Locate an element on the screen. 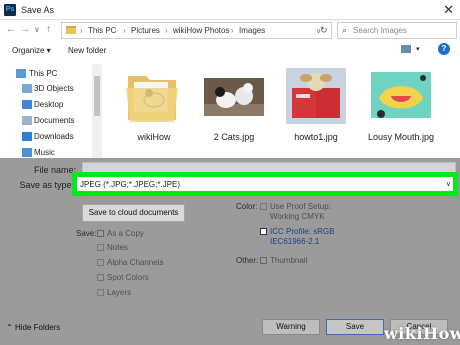 Image resolution: width=460 pixels, height=345 pixels. file-item-lousy-mouth: Lousy Mouth.jpg is located at coordinates (401, 114).